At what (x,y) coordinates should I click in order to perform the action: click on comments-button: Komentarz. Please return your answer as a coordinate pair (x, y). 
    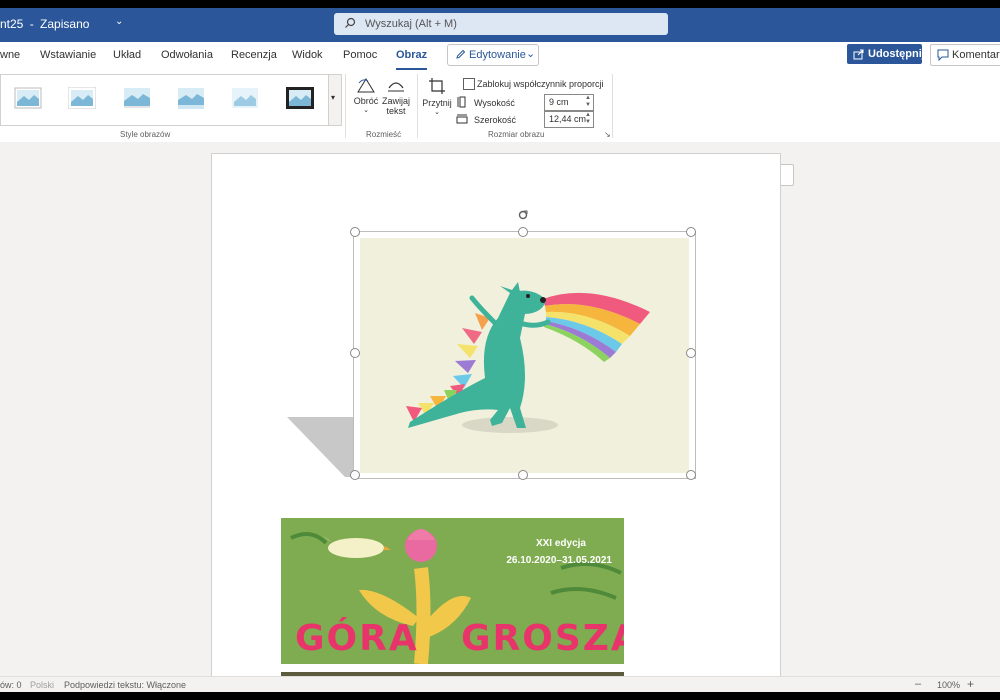
    Looking at the image, I should click on (965, 55).